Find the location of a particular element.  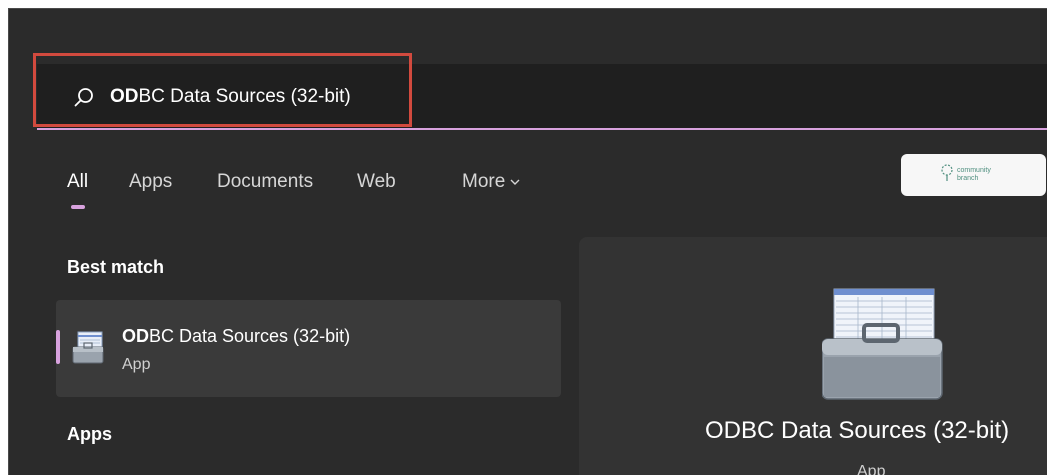

tab-documents: Documents is located at coordinates (265, 182).